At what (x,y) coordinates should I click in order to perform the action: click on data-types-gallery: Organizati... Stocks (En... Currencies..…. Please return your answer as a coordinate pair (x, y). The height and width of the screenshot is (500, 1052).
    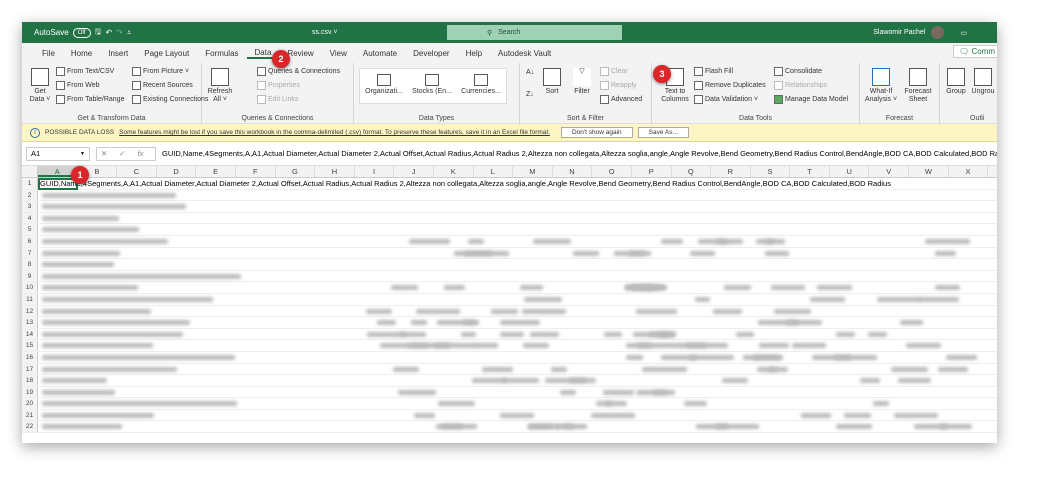
    Looking at the image, I should click on (433, 86).